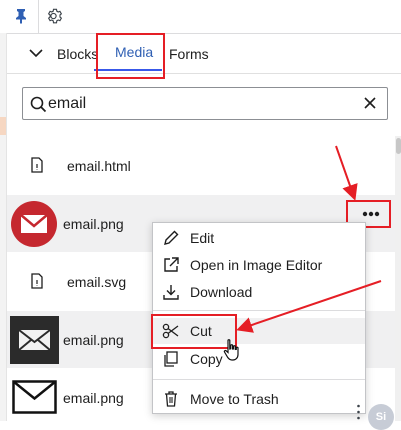 The height and width of the screenshot is (430, 401). What do you see at coordinates (346, 173) in the screenshot?
I see `annotation-arrow-more-options` at bounding box center [346, 173].